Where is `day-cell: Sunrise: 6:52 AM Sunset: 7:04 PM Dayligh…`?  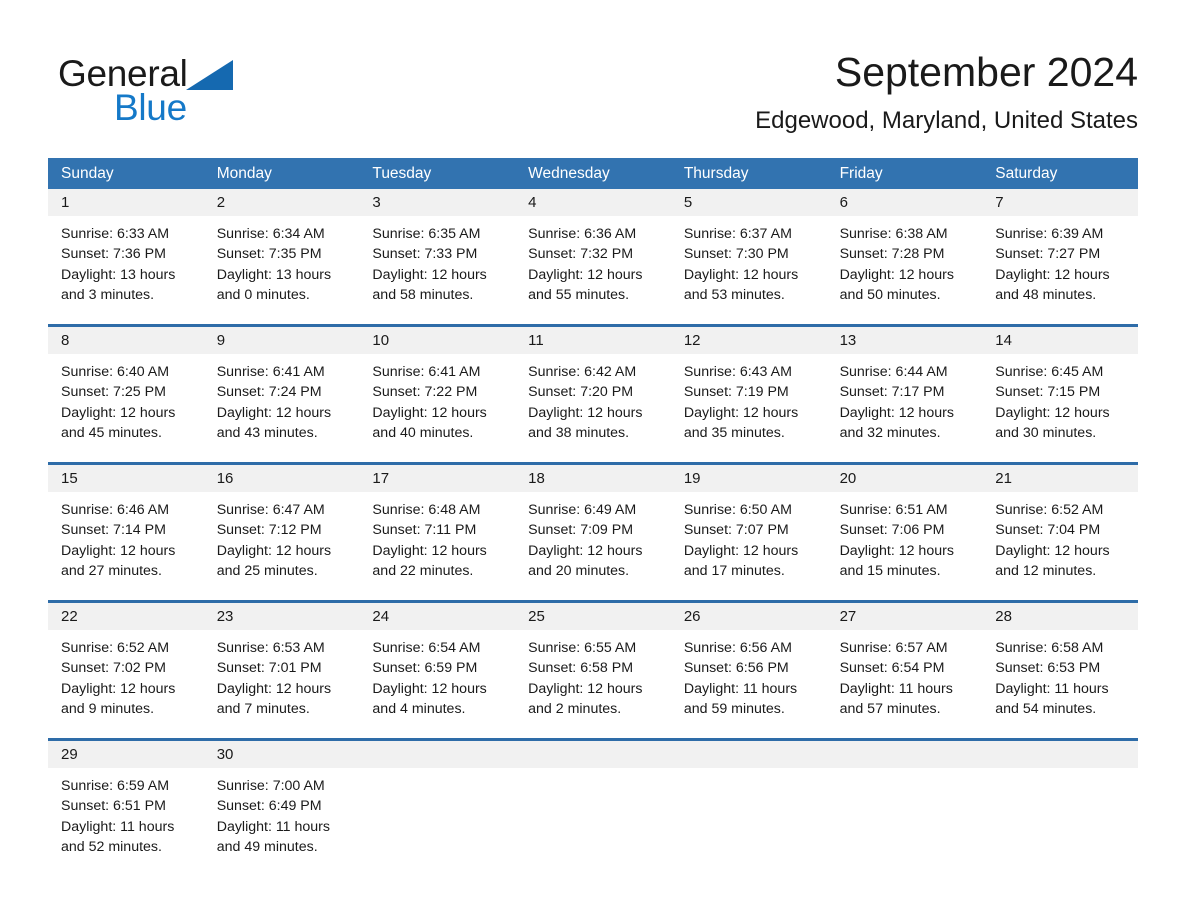
day-cell: Sunrise: 6:52 AM Sunset: 7:04 PM Dayligh… is located at coordinates (1060, 546).